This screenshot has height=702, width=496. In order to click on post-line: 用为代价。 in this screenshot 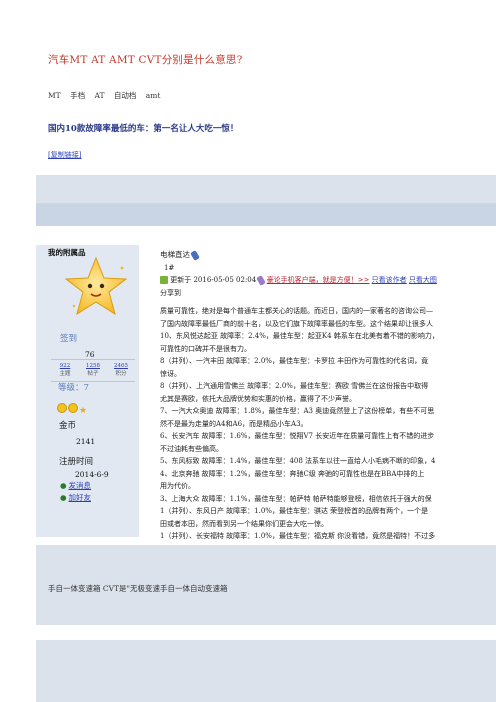, I will do `click(177, 486)`.